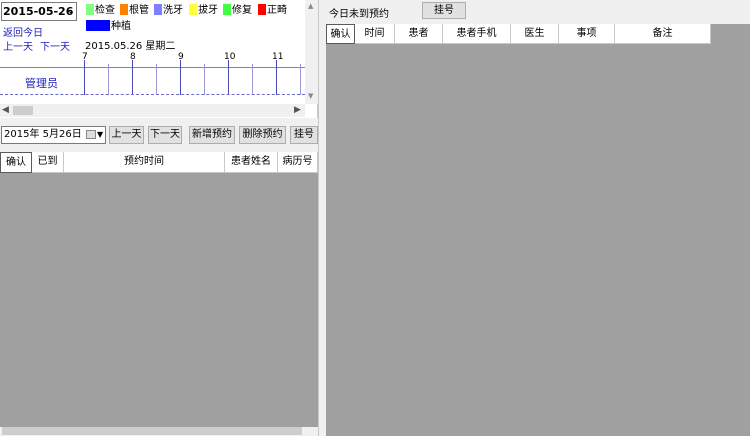  Describe the element at coordinates (375, 34) in the screenshot. I see `column-header-time: 时间` at that location.